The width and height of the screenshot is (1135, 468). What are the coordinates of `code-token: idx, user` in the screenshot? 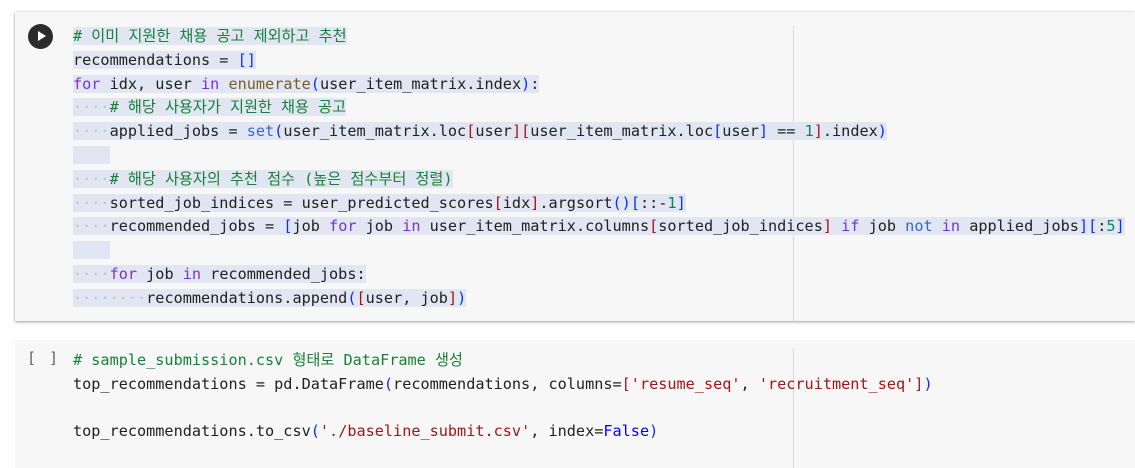 It's located at (151, 83).